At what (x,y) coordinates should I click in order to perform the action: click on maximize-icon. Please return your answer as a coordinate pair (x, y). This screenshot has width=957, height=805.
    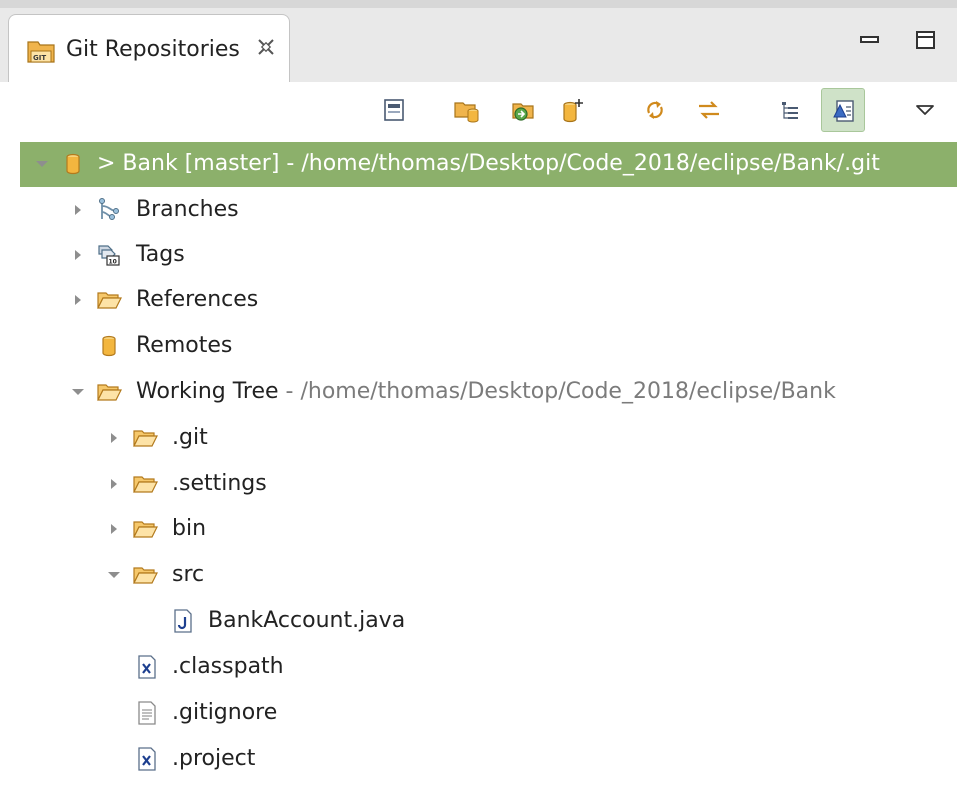
    Looking at the image, I should click on (925, 40).